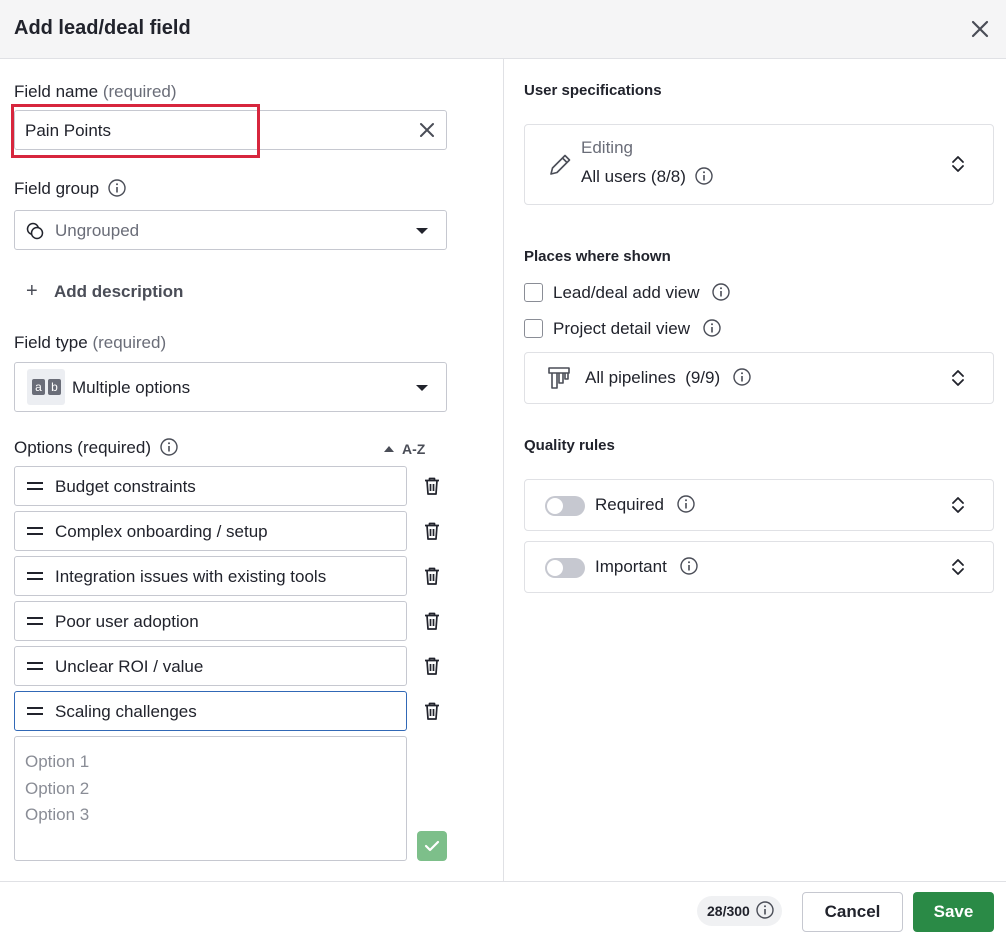 The image size is (1006, 935). I want to click on field-type-value: Multiple options, so click(131, 387).